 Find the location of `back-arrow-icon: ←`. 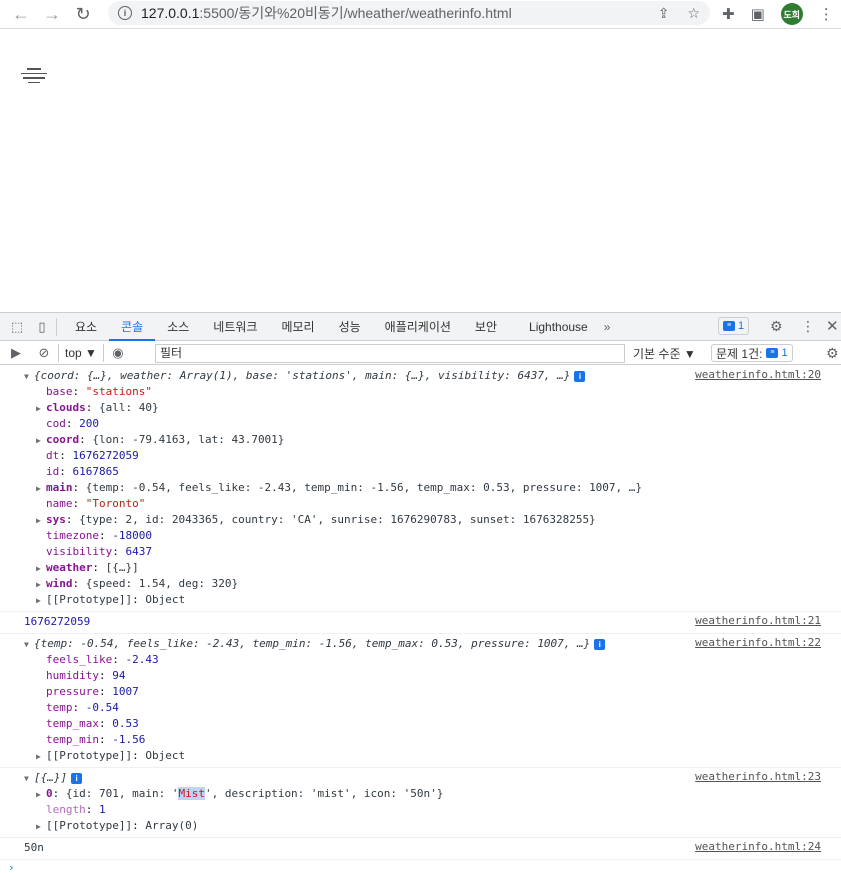

back-arrow-icon: ← is located at coordinates (21, 14).